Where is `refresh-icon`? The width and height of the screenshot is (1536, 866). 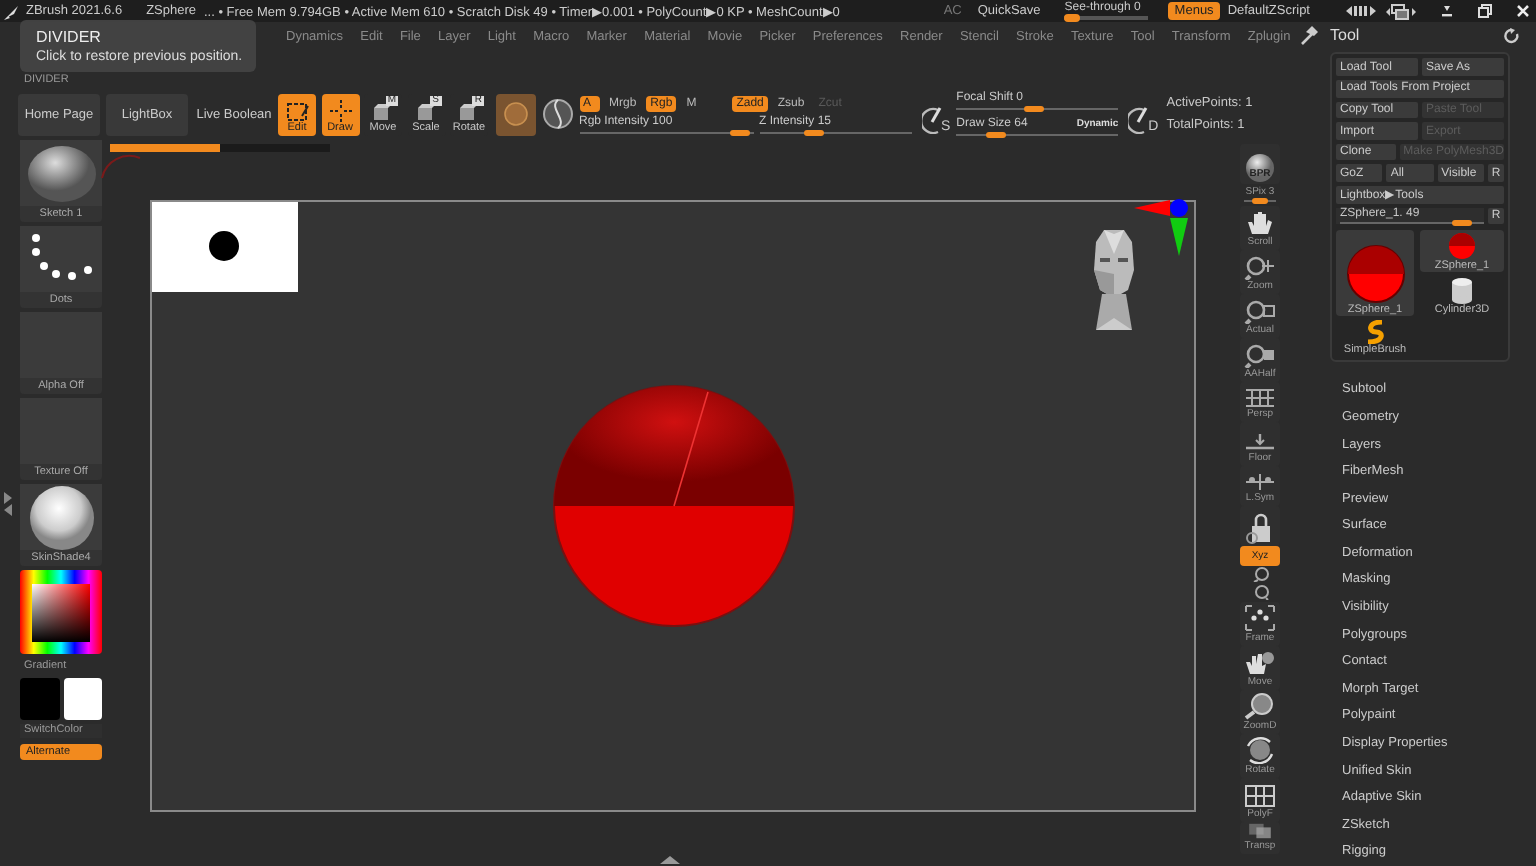 refresh-icon is located at coordinates (1512, 35).